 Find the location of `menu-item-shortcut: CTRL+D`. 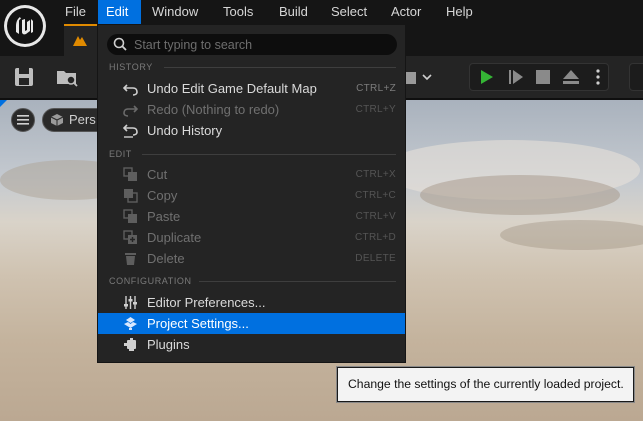

menu-item-shortcut: CTRL+D is located at coordinates (375, 237).